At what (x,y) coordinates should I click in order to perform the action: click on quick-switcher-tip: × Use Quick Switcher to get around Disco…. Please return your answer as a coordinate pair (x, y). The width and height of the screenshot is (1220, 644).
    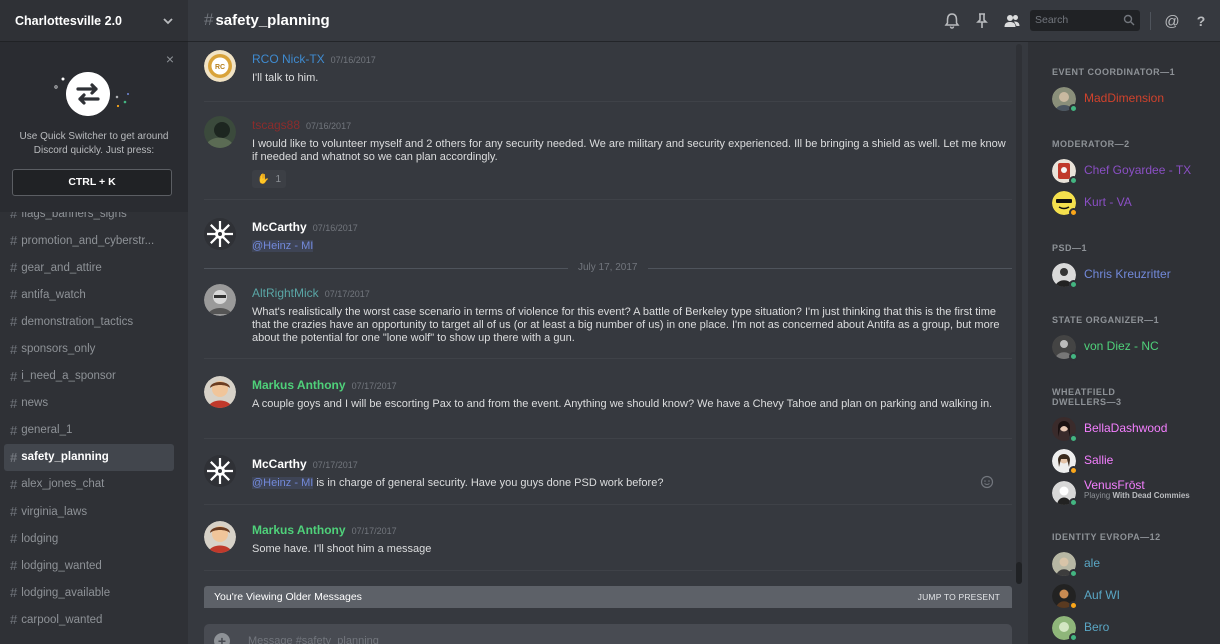
    Looking at the image, I should click on (94, 127).